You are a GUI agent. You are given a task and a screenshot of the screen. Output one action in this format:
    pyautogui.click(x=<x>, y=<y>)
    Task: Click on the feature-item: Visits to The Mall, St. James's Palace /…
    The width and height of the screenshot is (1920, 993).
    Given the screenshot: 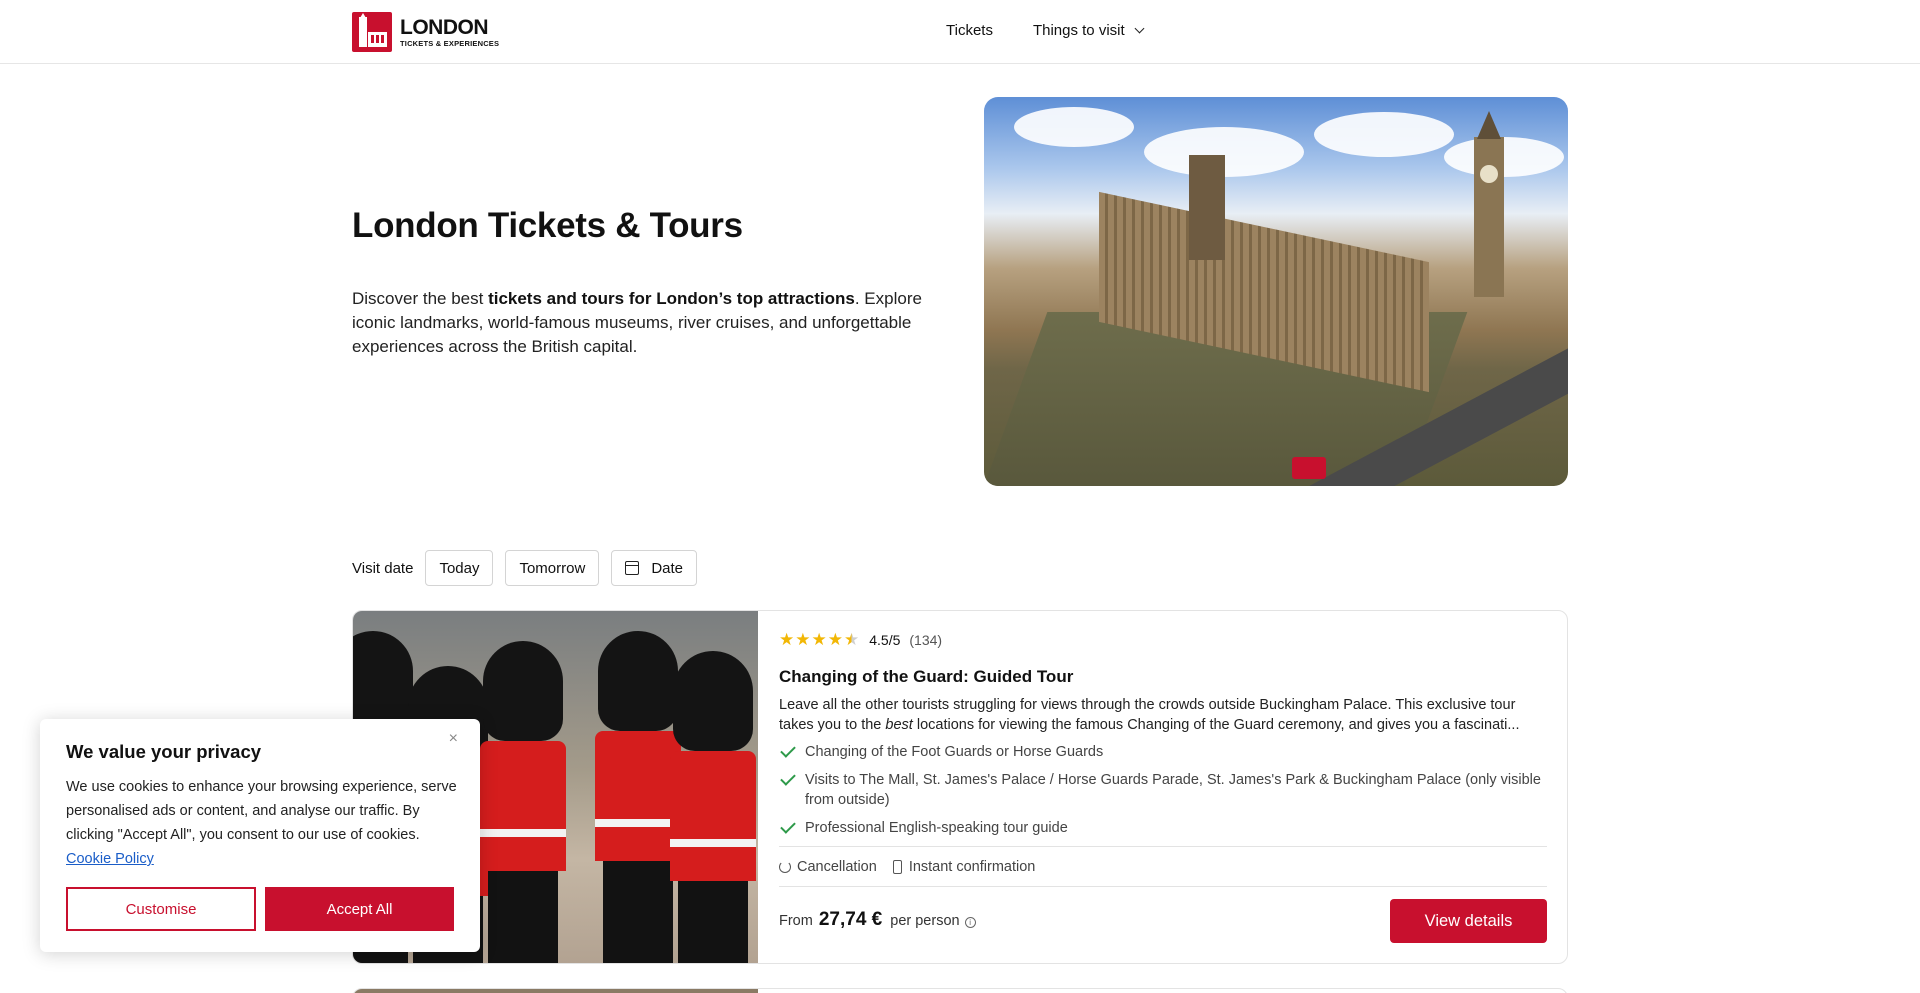 What is the action you would take?
    pyautogui.click(x=1164, y=790)
    